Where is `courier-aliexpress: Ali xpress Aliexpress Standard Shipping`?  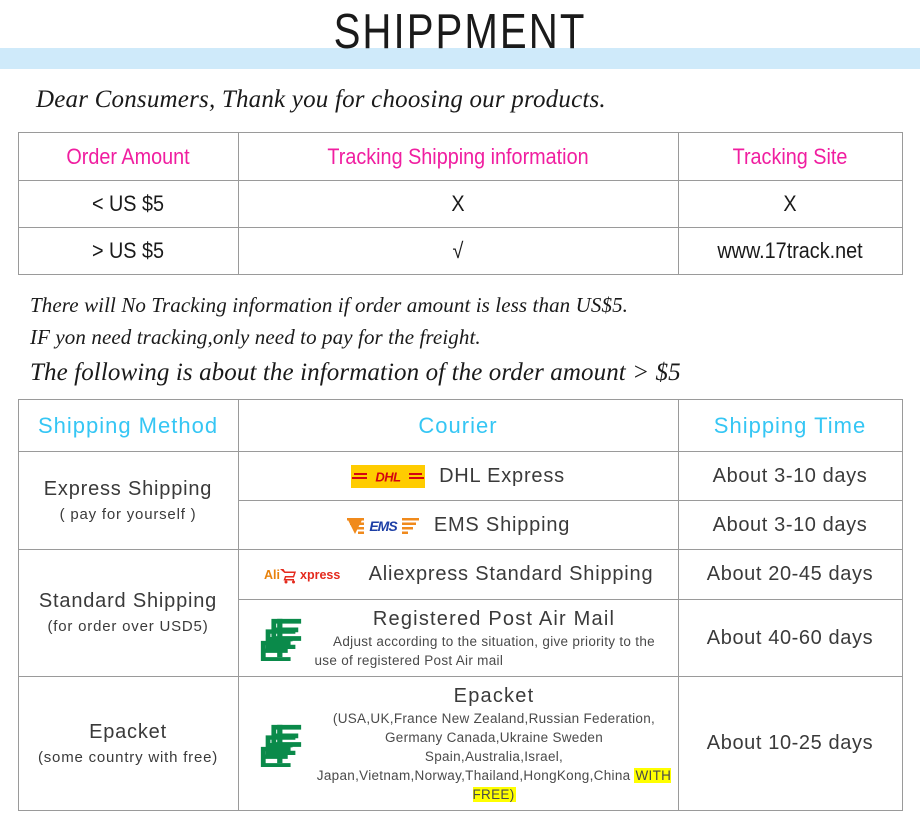 courier-aliexpress: Ali xpress Aliexpress Standard Shipping is located at coordinates (458, 574).